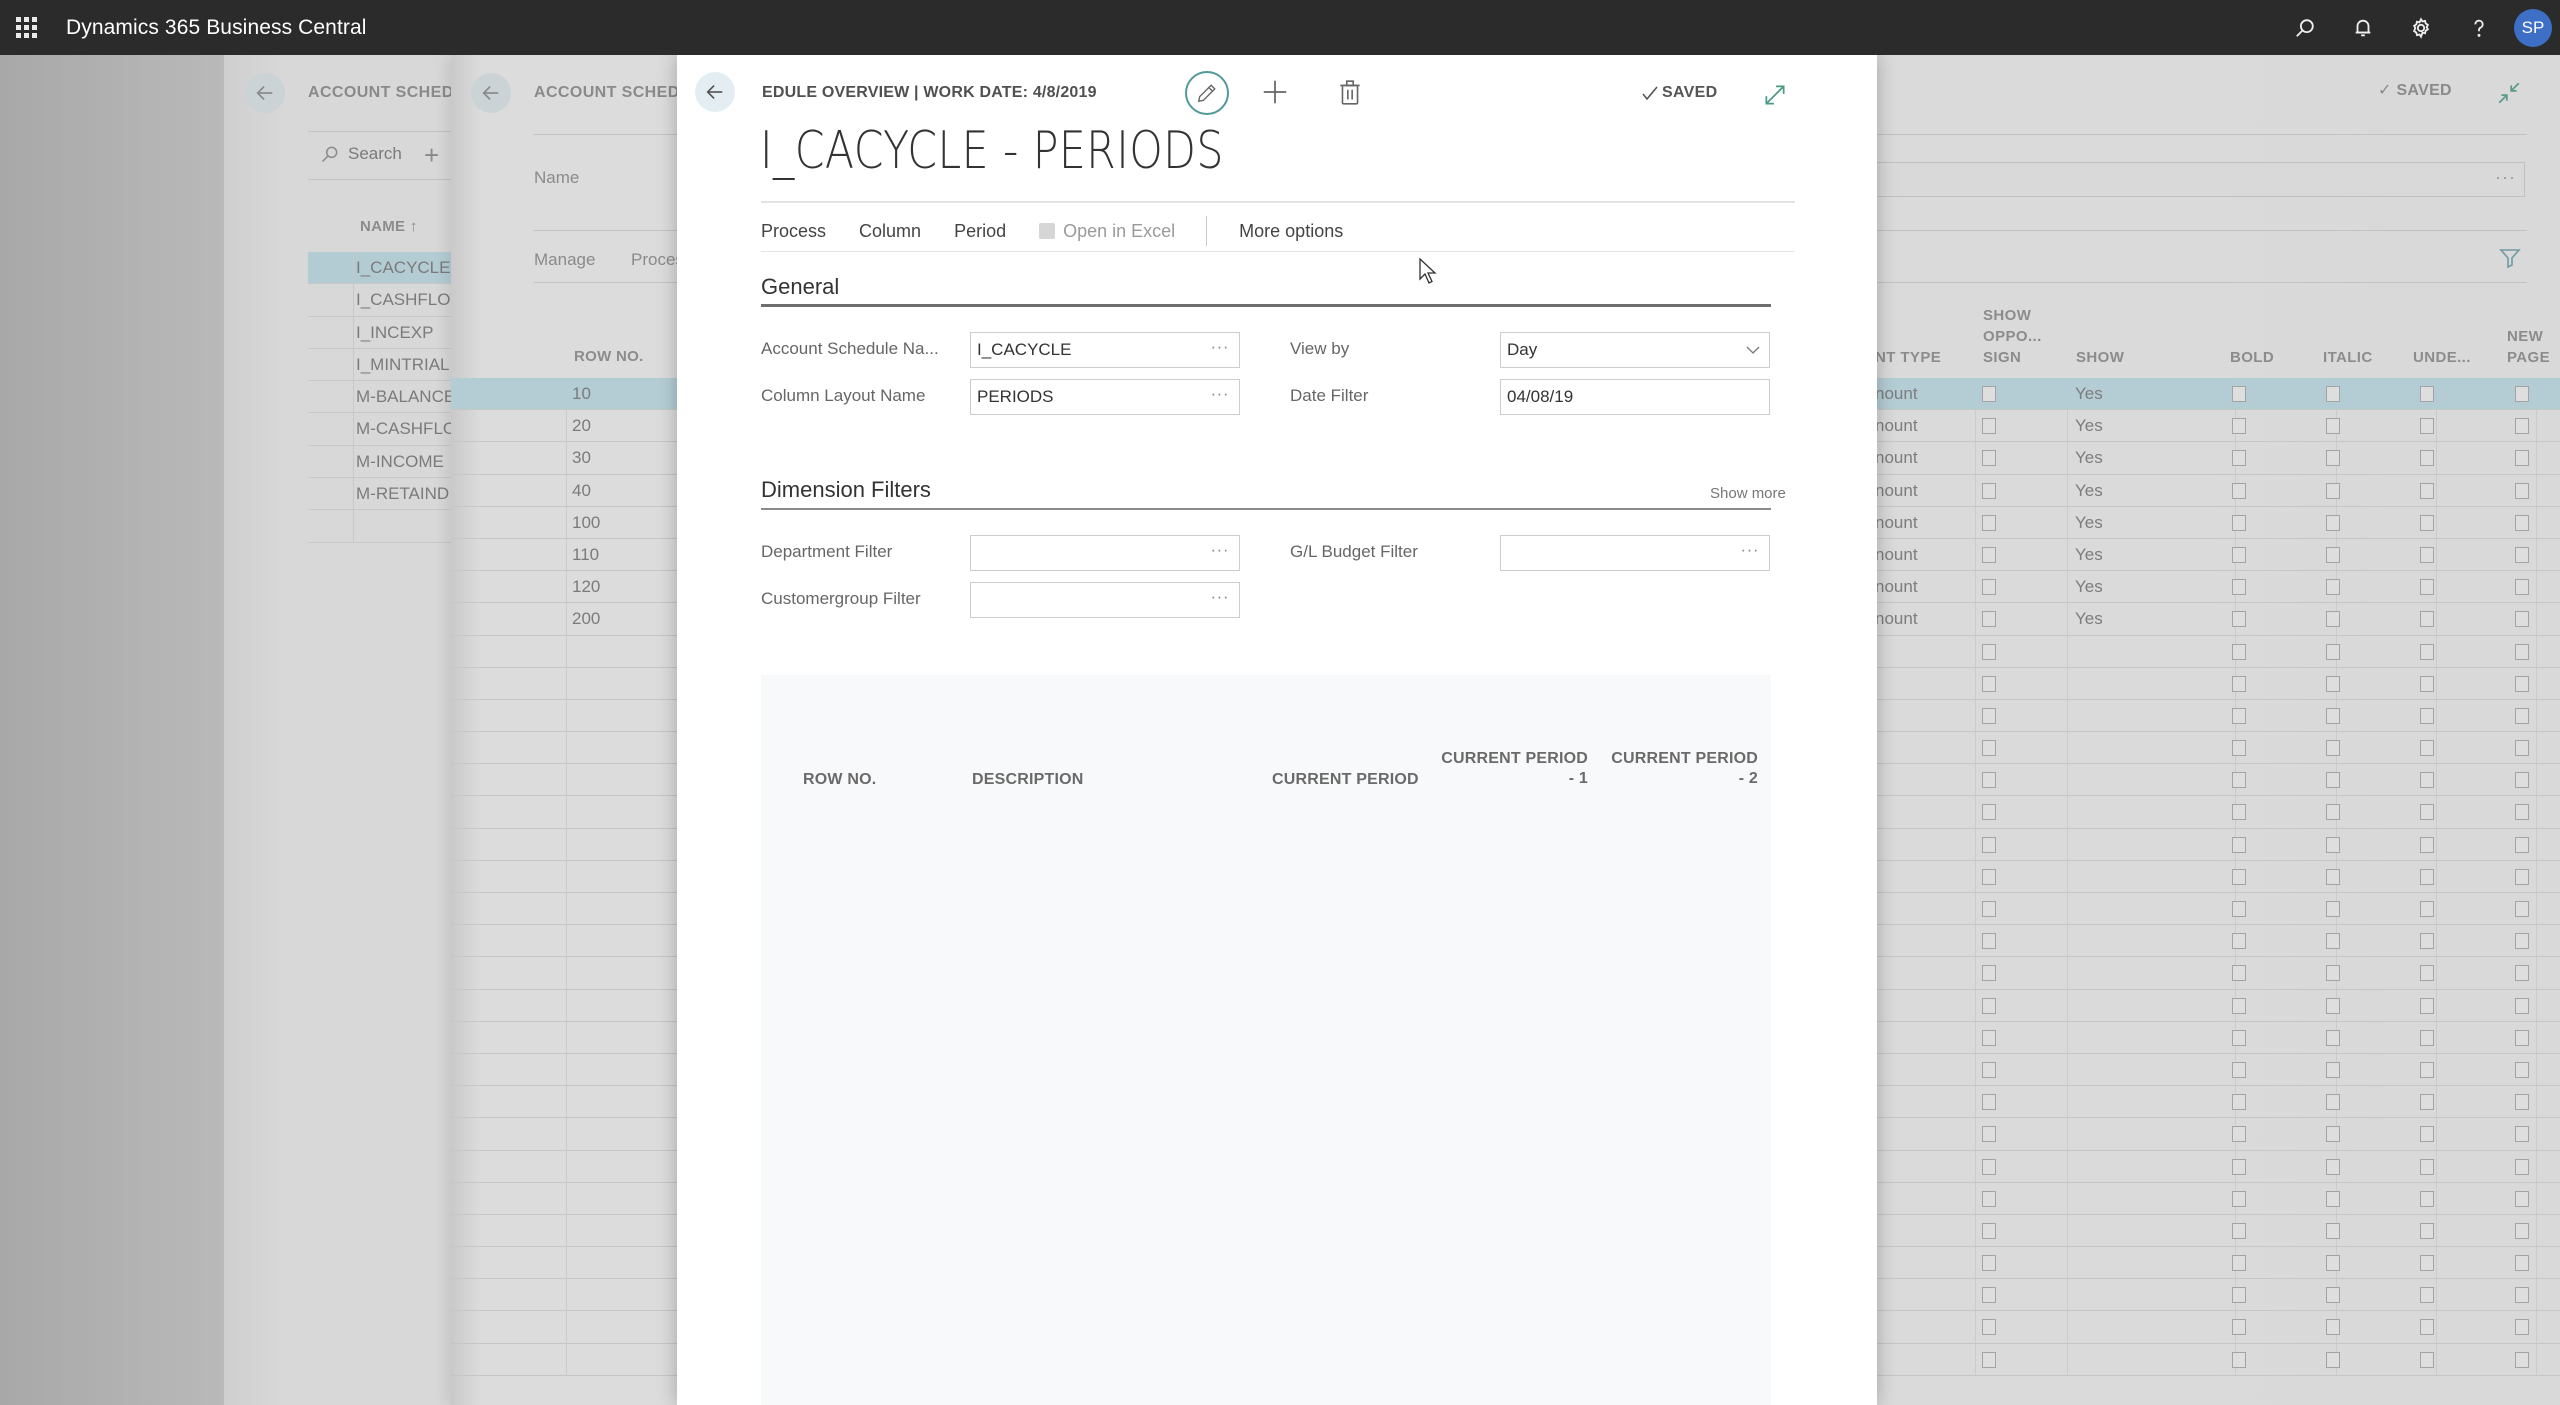  What do you see at coordinates (564, 260) in the screenshot?
I see `action-manage: Manage` at bounding box center [564, 260].